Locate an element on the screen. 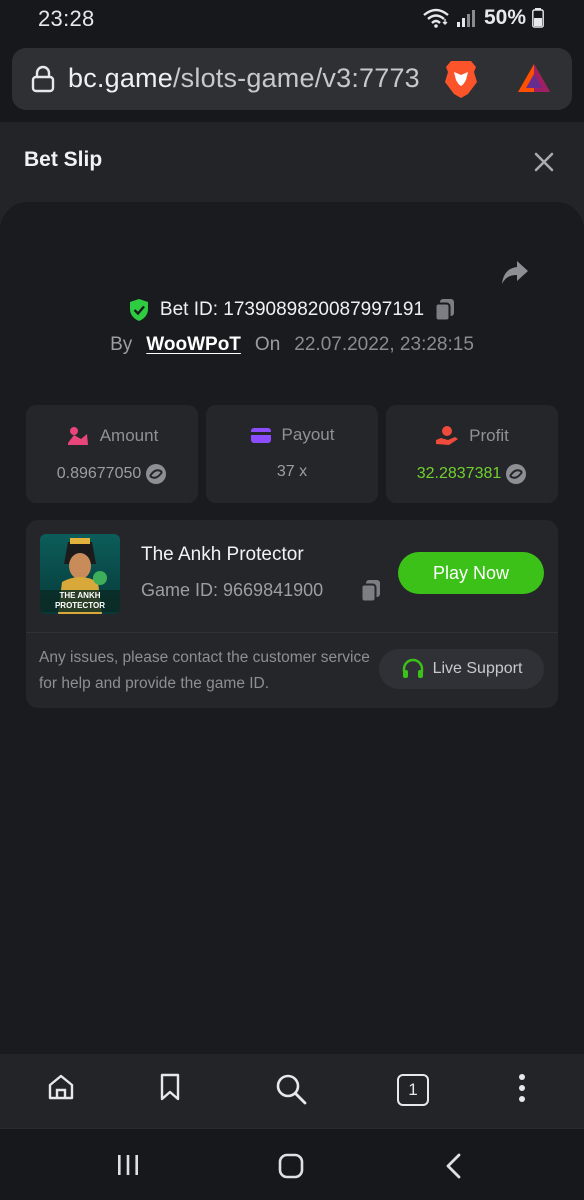 Image resolution: width=584 pixels, height=1200 pixels. payout-value: 37 x is located at coordinates (292, 471).